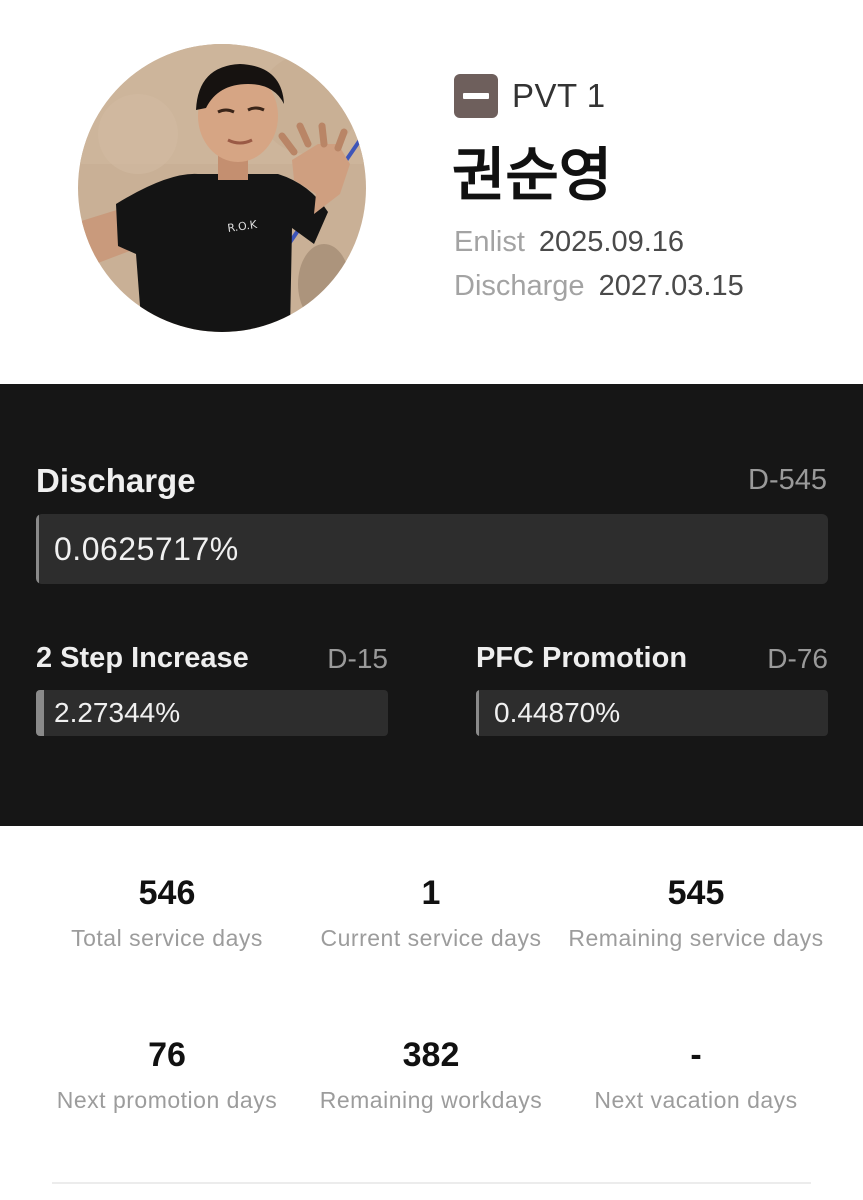  Describe the element at coordinates (489, 242) in the screenshot. I see `enlist-label: Enlist` at that location.